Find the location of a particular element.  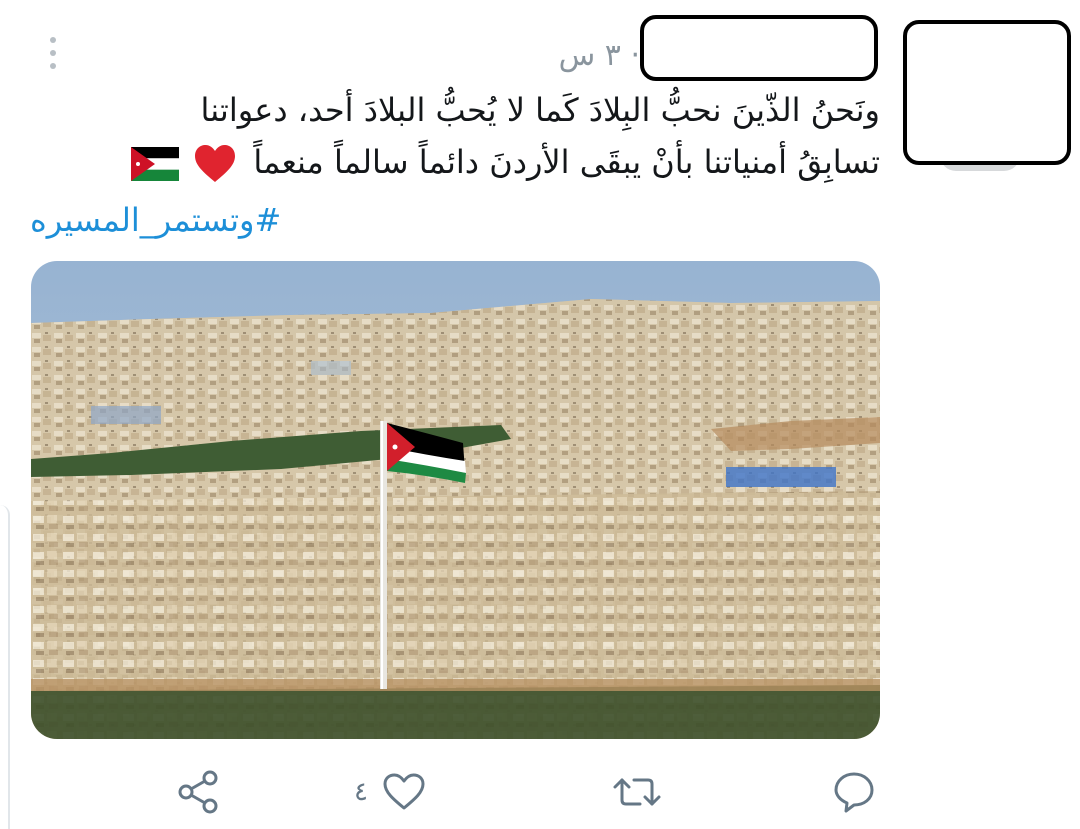

reply-icon is located at coordinates (854, 792).